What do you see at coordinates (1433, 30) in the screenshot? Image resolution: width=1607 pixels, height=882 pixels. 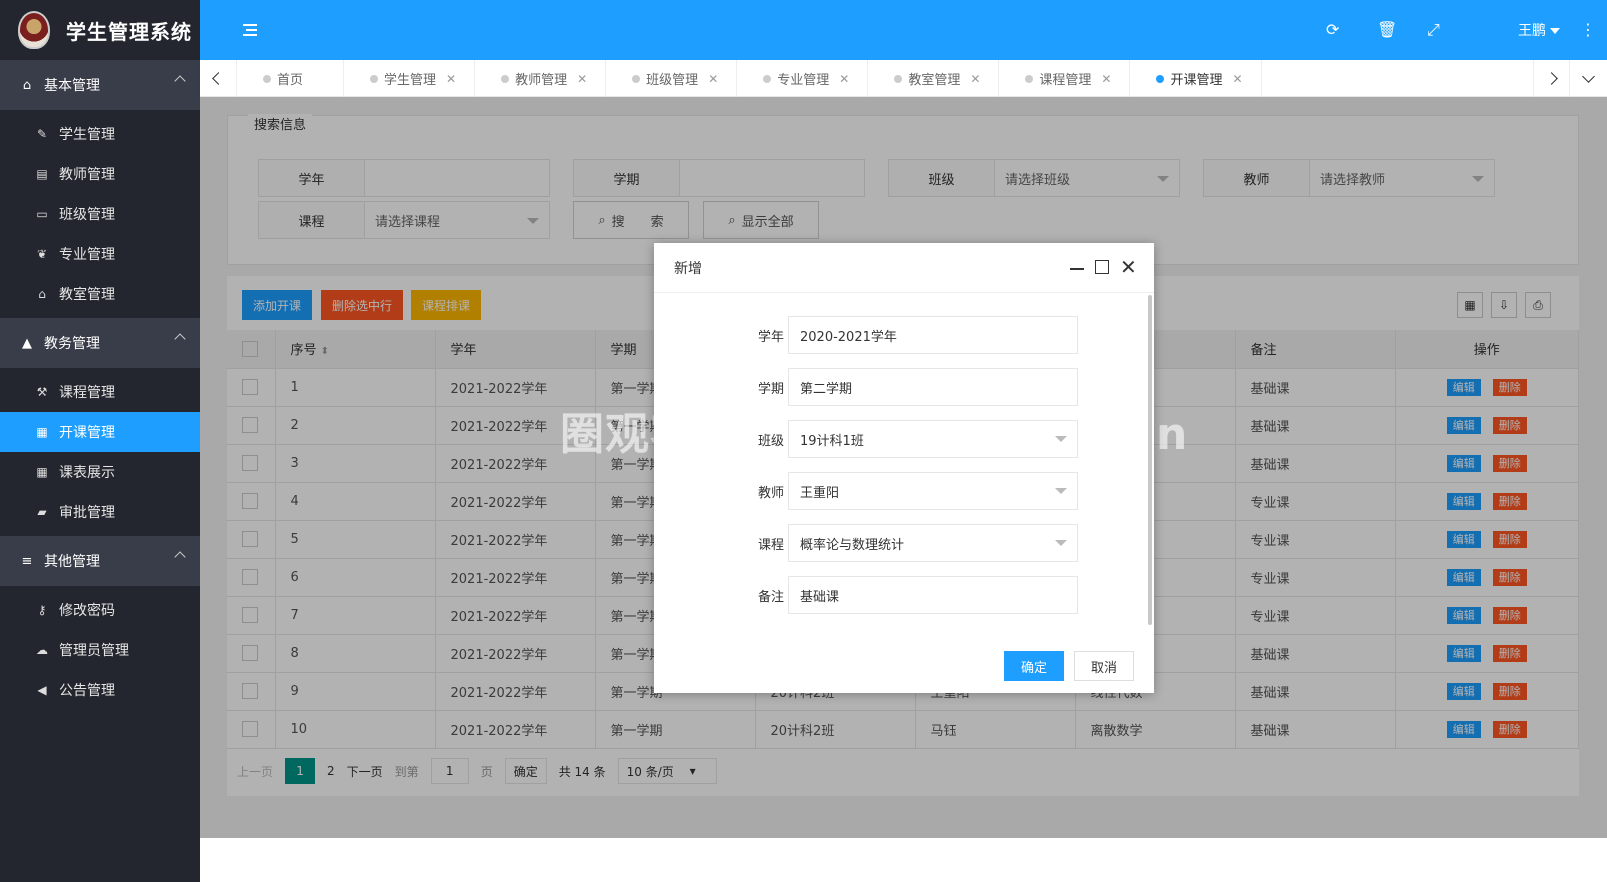 I see `fullscreen-icon: ⤢` at bounding box center [1433, 30].